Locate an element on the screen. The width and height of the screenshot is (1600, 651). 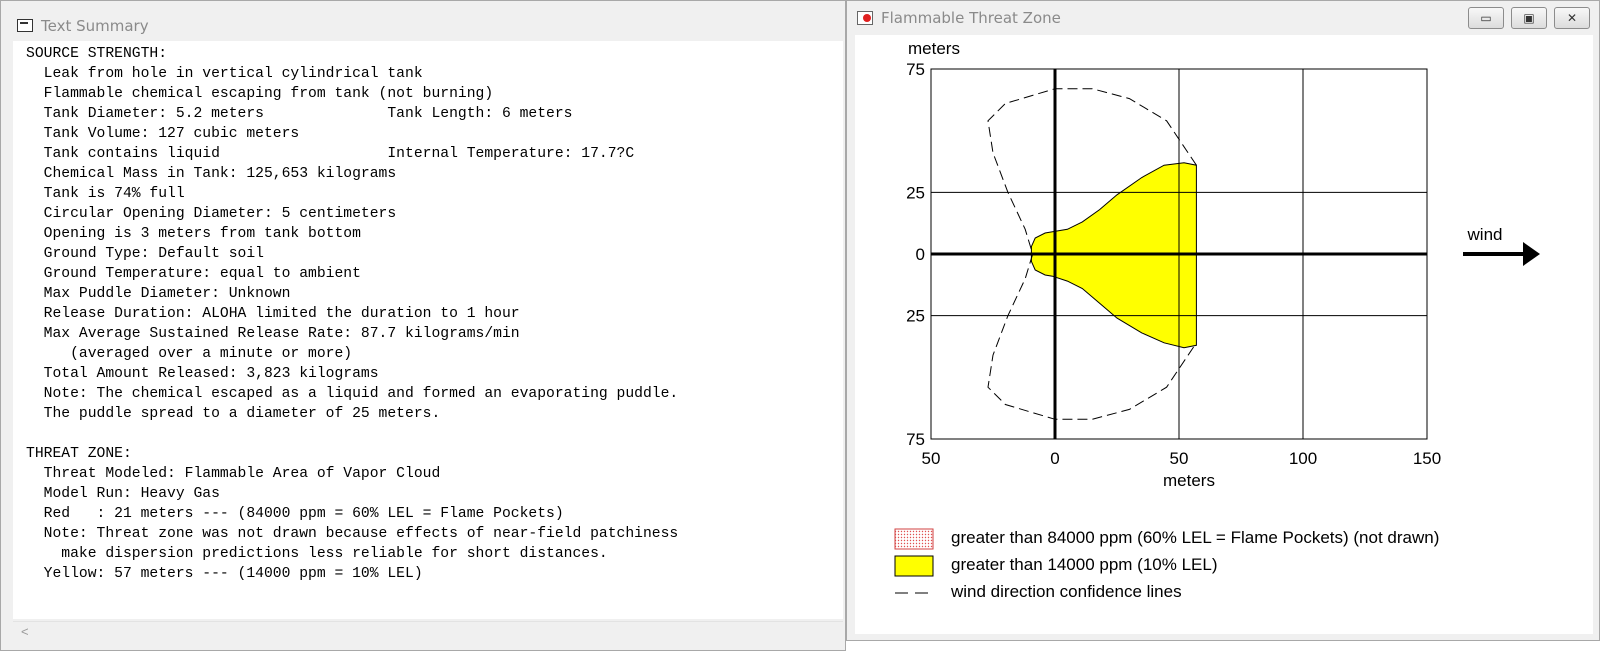
close-button: ✕ is located at coordinates (1572, 18).